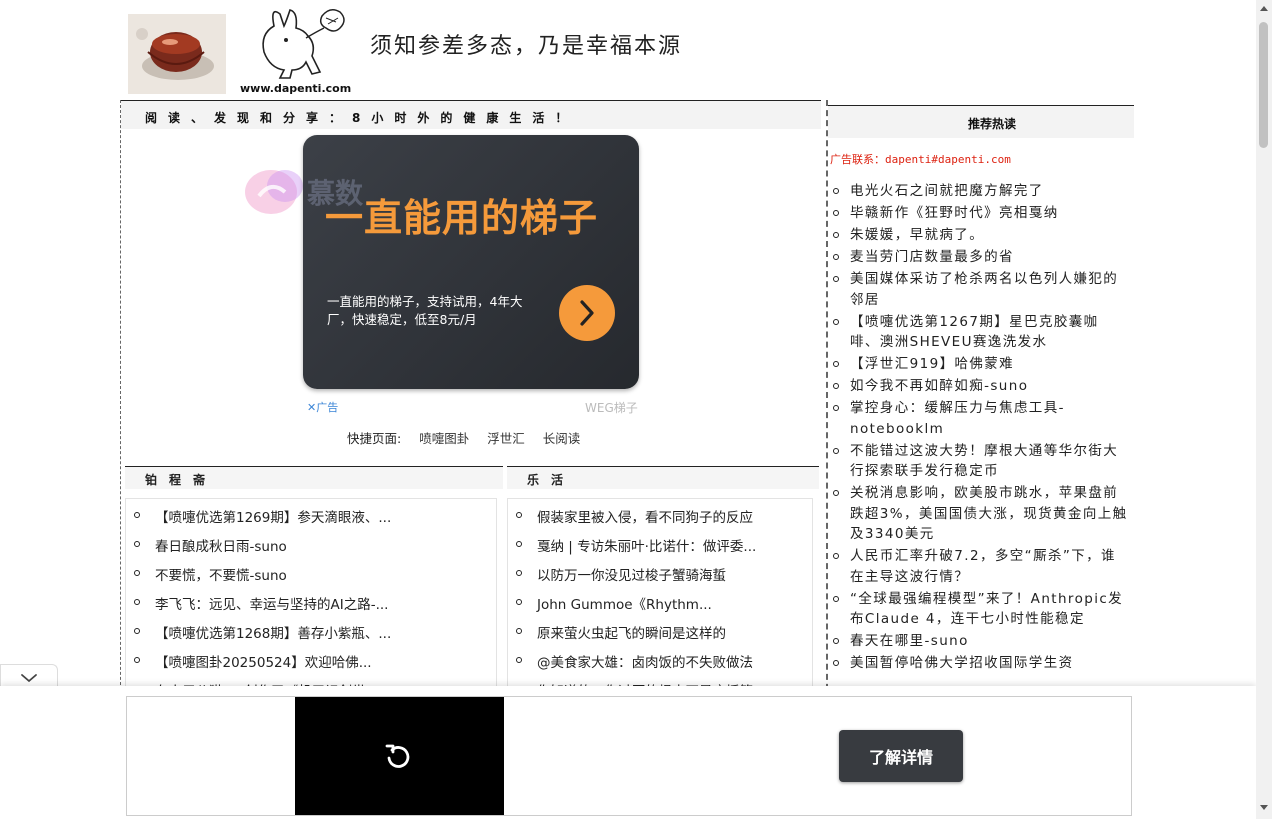 The image size is (1272, 819). Describe the element at coordinates (978, 289) in the screenshot. I see `list-item: 美国媒体采访了枪杀两名以色列人嫌犯的邻居` at that location.